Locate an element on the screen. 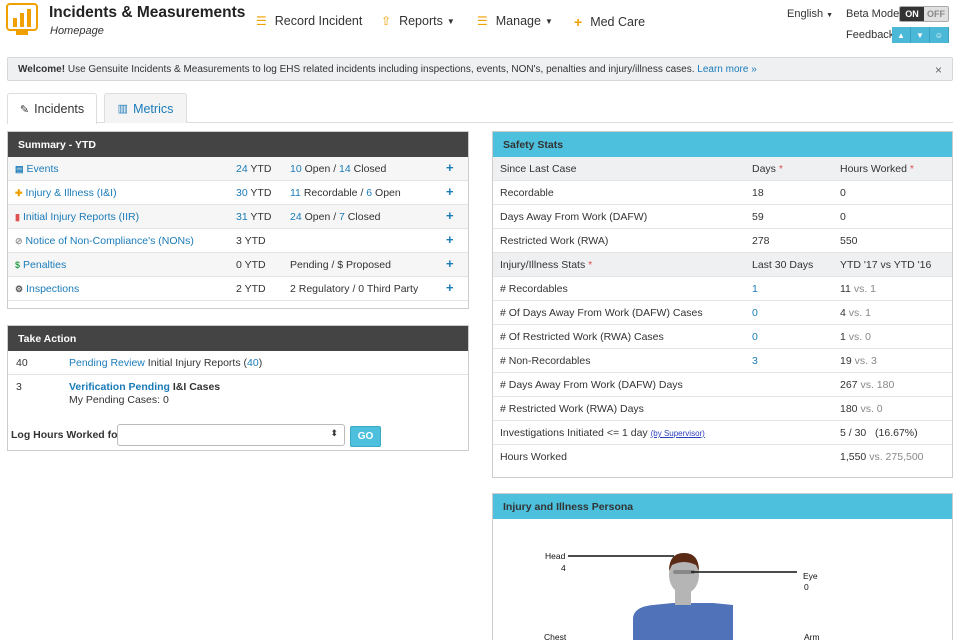 The image size is (960, 640). ytd-count: 2 YTD is located at coordinates (251, 289).